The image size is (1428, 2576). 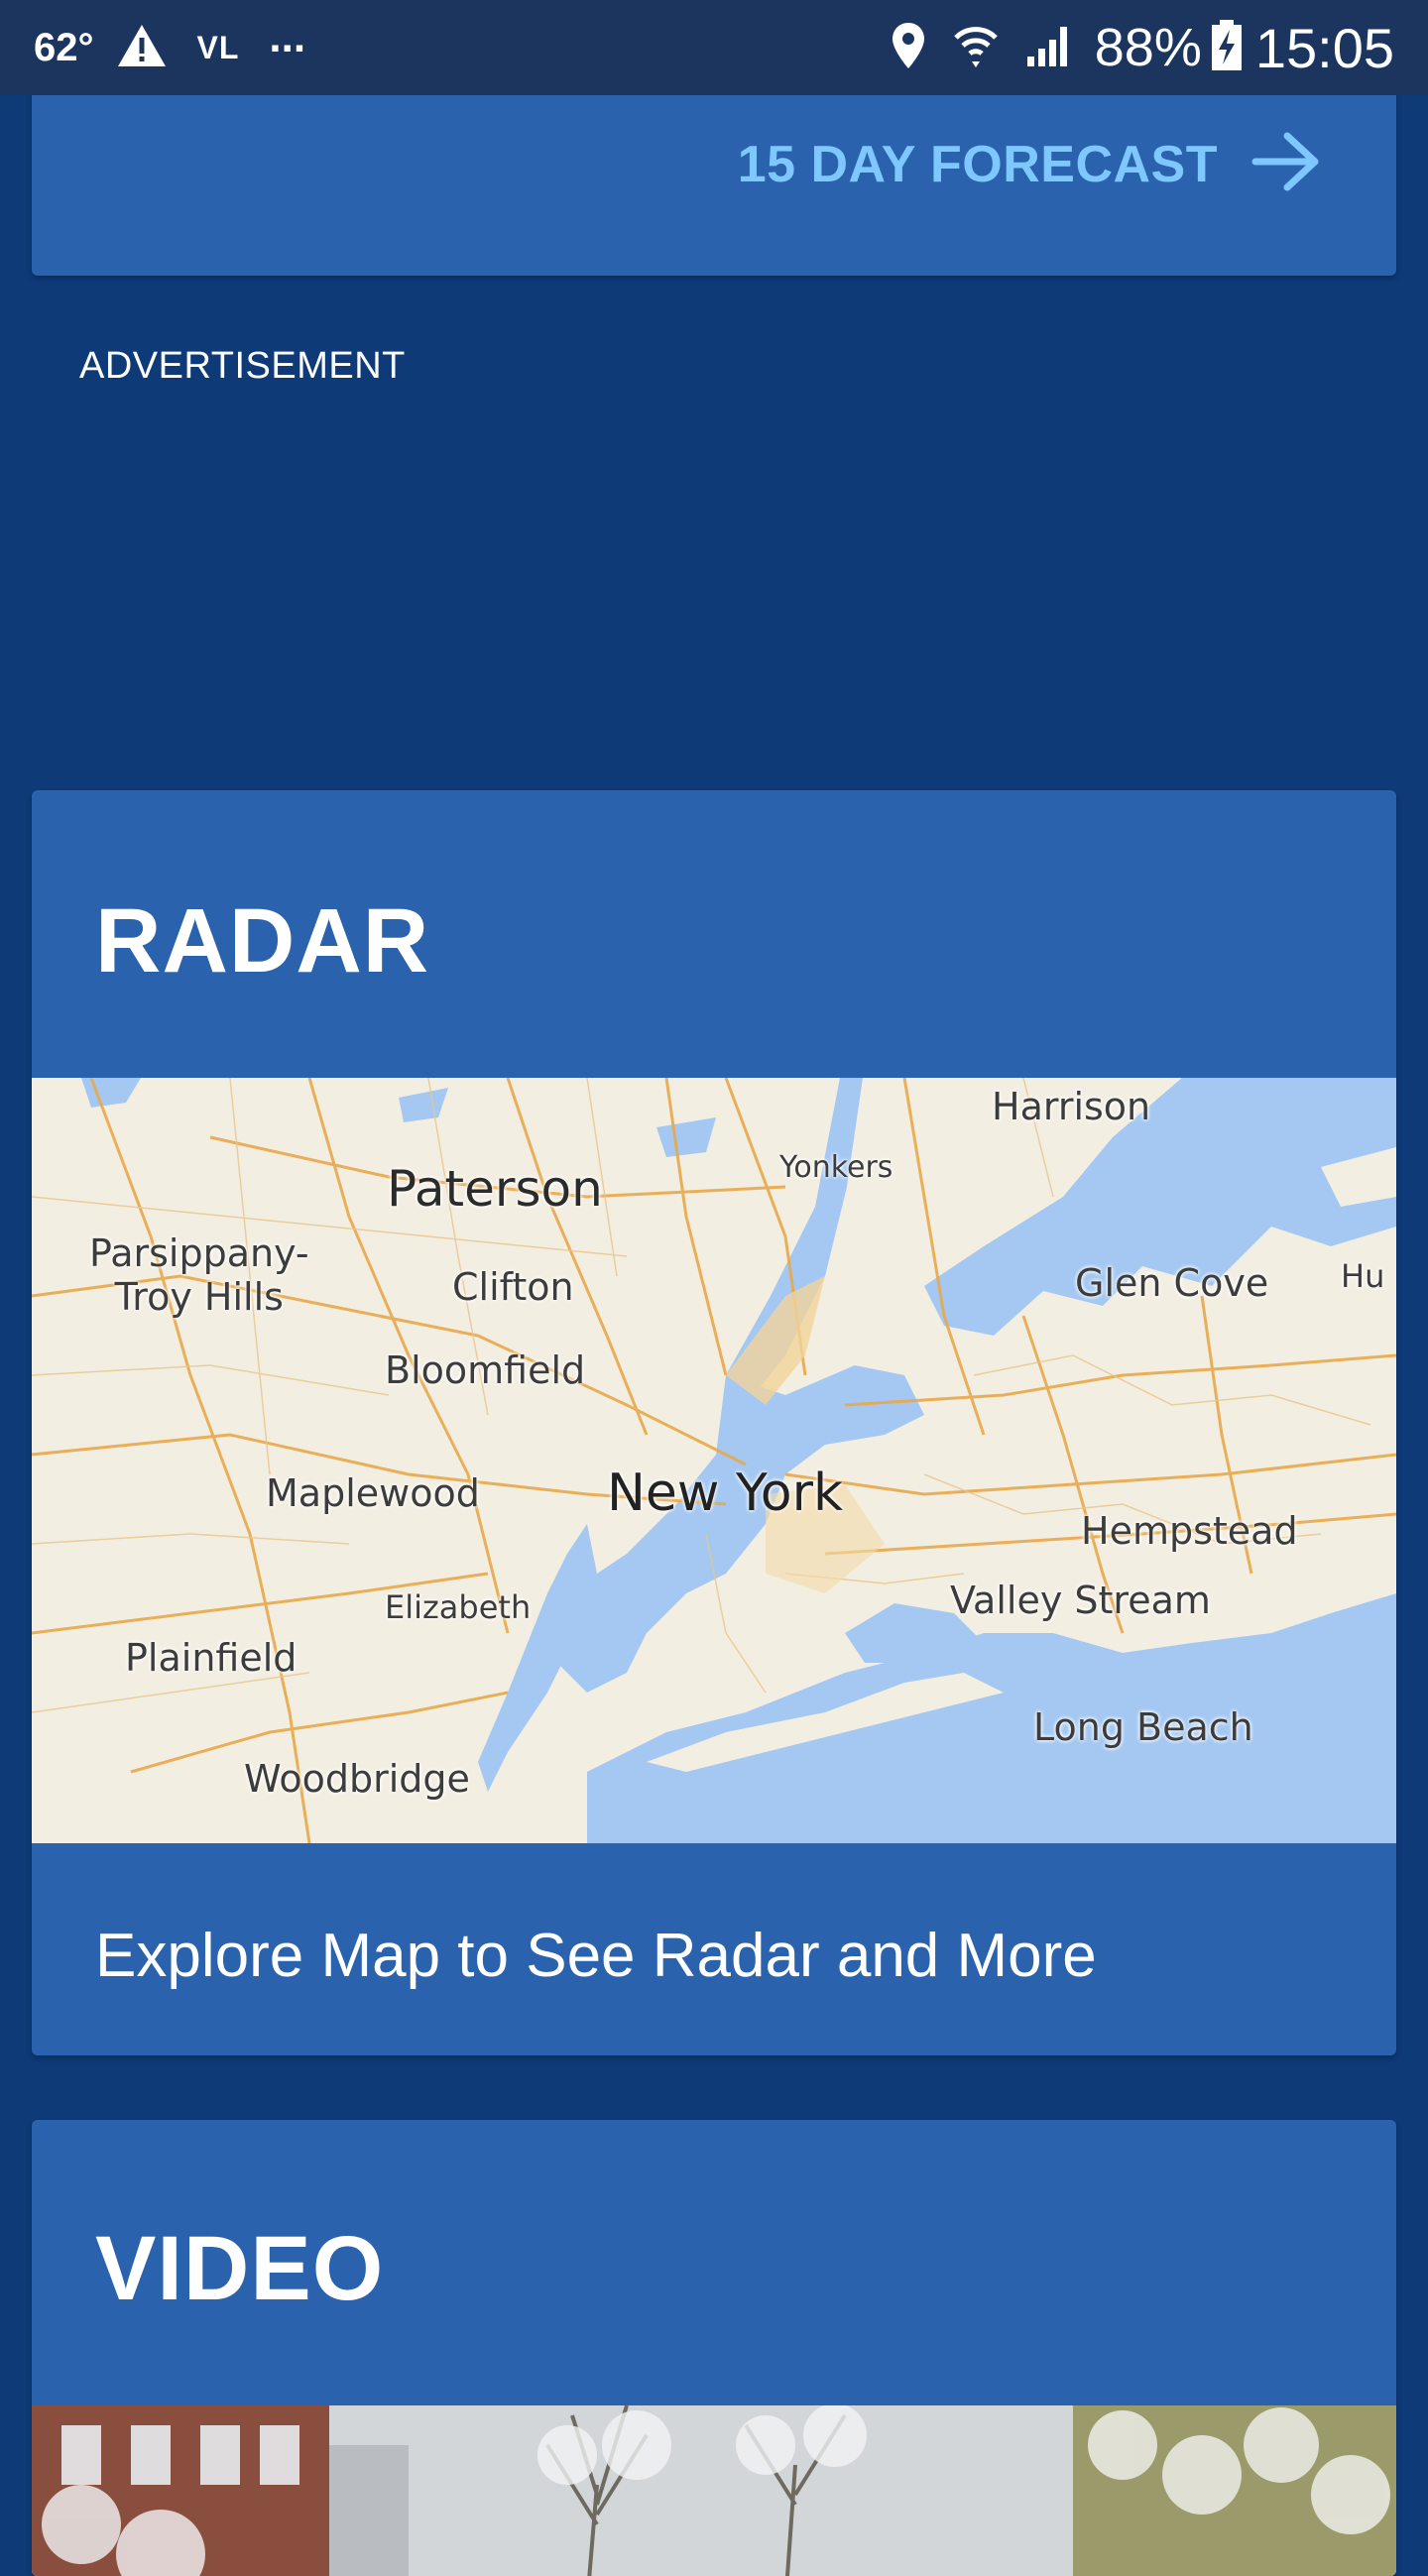 I want to click on warning-icon, so click(x=142, y=48).